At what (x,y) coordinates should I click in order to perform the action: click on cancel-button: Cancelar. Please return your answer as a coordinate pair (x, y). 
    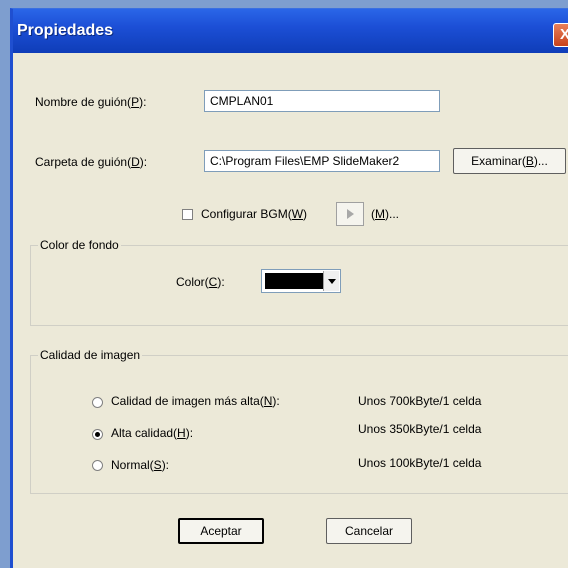
    Looking at the image, I should click on (369, 531).